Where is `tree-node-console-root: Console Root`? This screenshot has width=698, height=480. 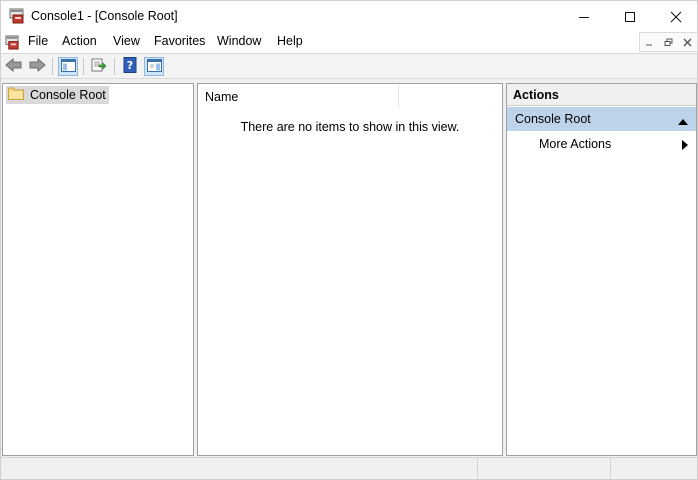
tree-node-console-root: Console Root is located at coordinates (57, 95).